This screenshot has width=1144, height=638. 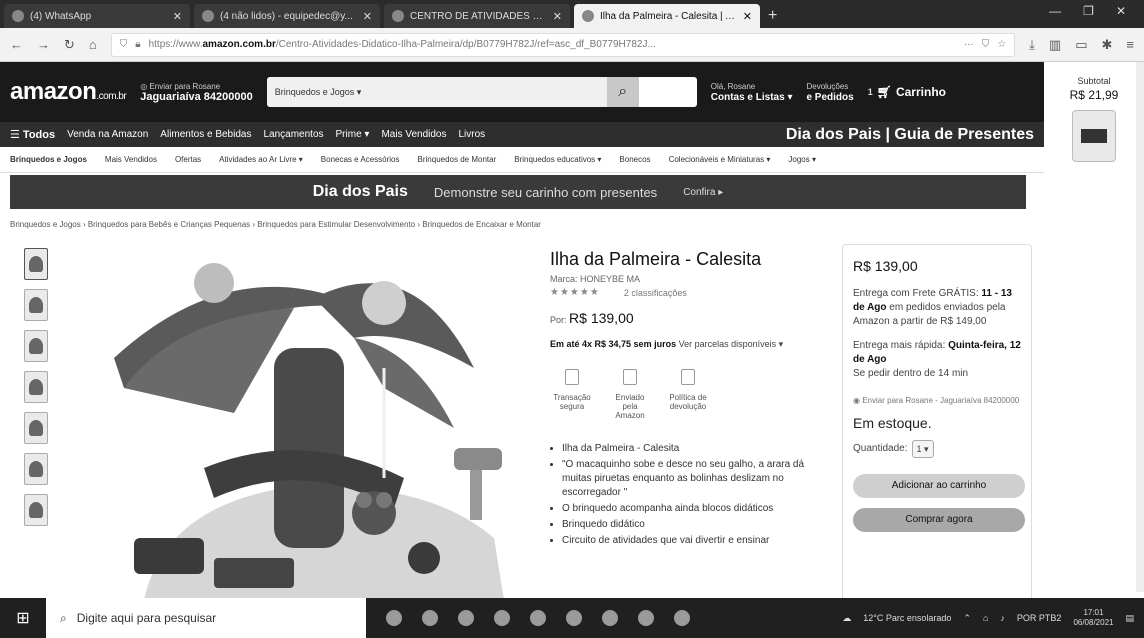 I want to click on banner-cta: Confira ▸, so click(x=703, y=192).